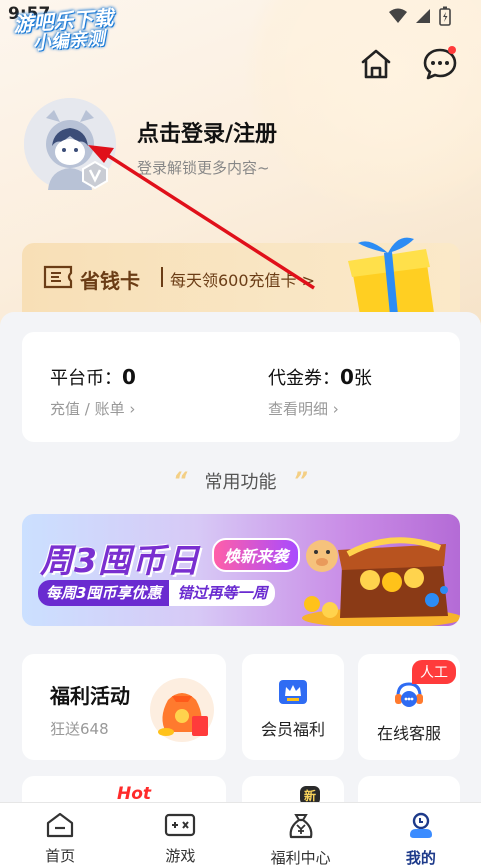 This screenshot has height=868, width=481. Describe the element at coordinates (92, 408) in the screenshot. I see `recharge-bill-link: 充值 / 账单 ›` at that location.